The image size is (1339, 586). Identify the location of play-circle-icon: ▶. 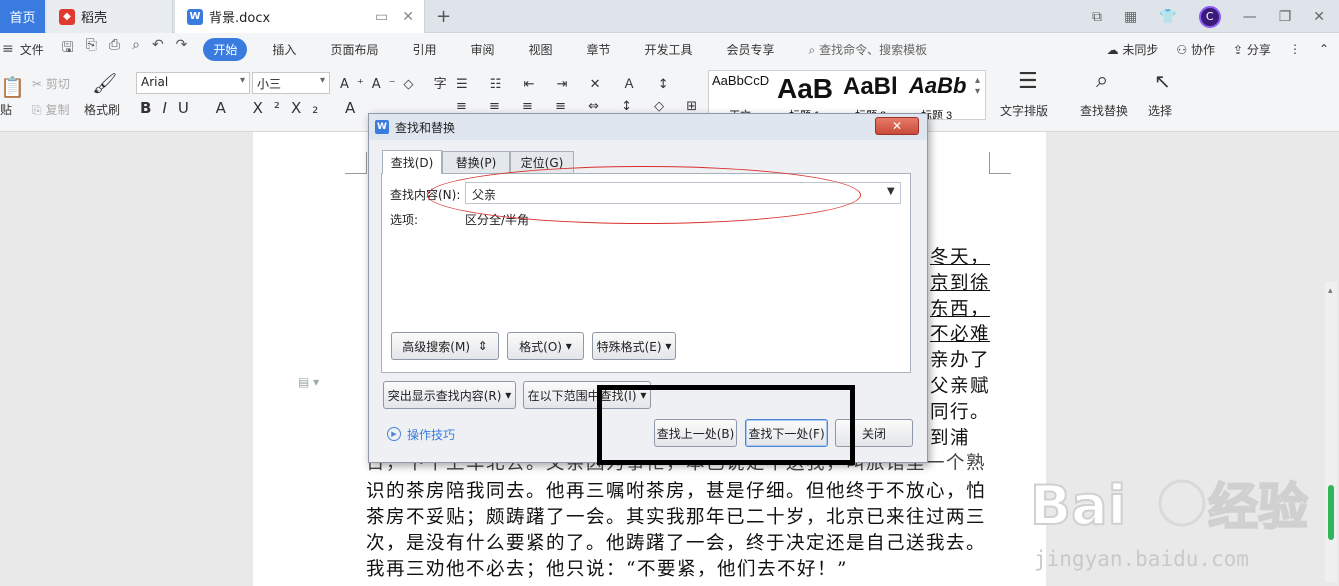
(394, 434).